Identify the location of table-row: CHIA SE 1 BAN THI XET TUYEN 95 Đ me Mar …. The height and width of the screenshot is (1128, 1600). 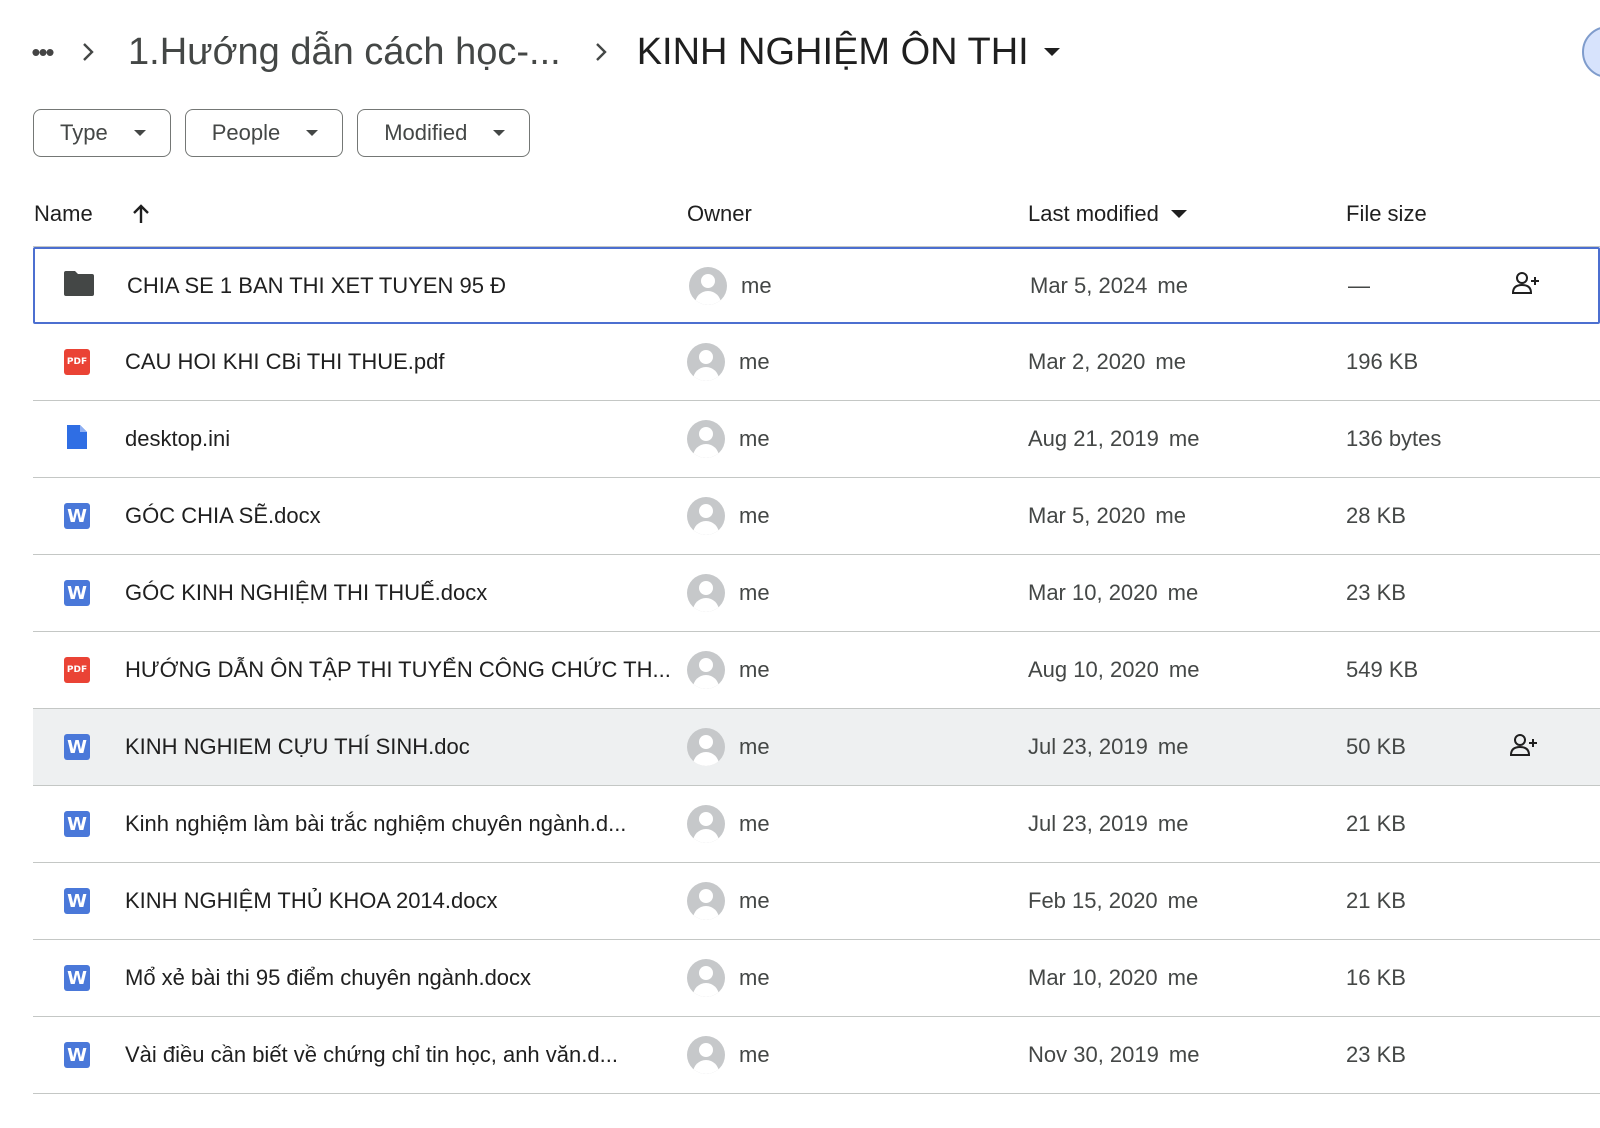
(816, 285).